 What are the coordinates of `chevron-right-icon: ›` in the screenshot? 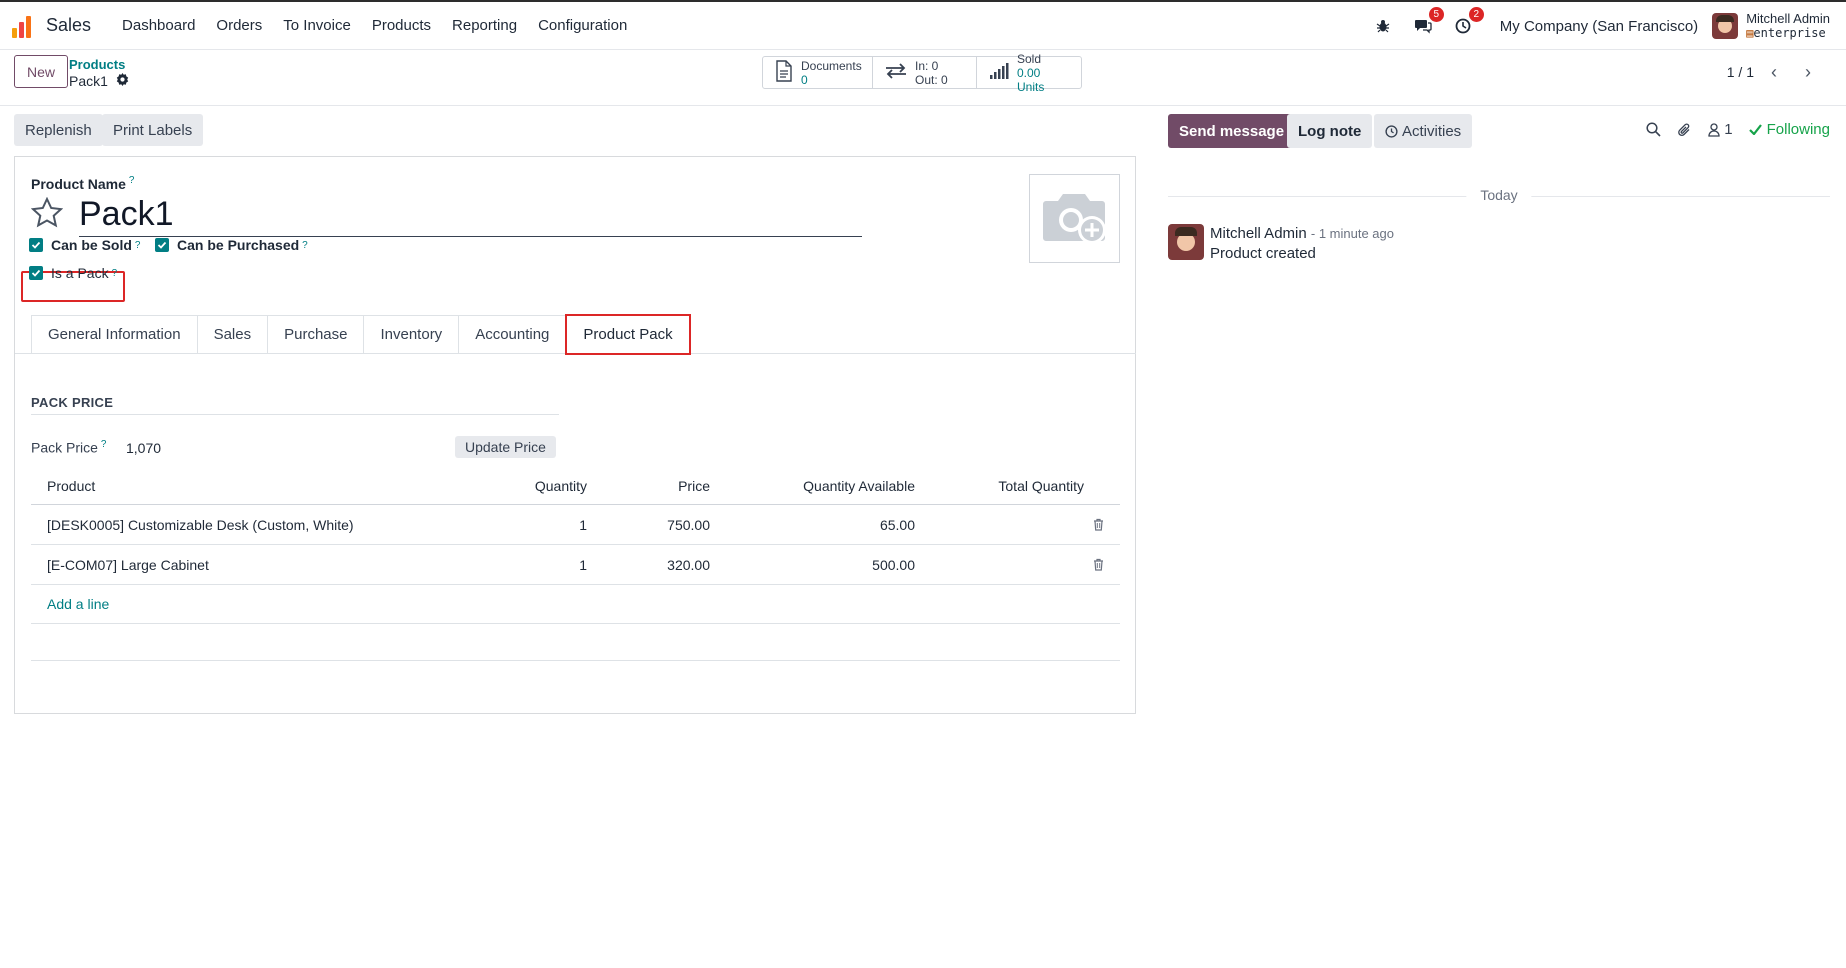 It's located at (1808, 72).